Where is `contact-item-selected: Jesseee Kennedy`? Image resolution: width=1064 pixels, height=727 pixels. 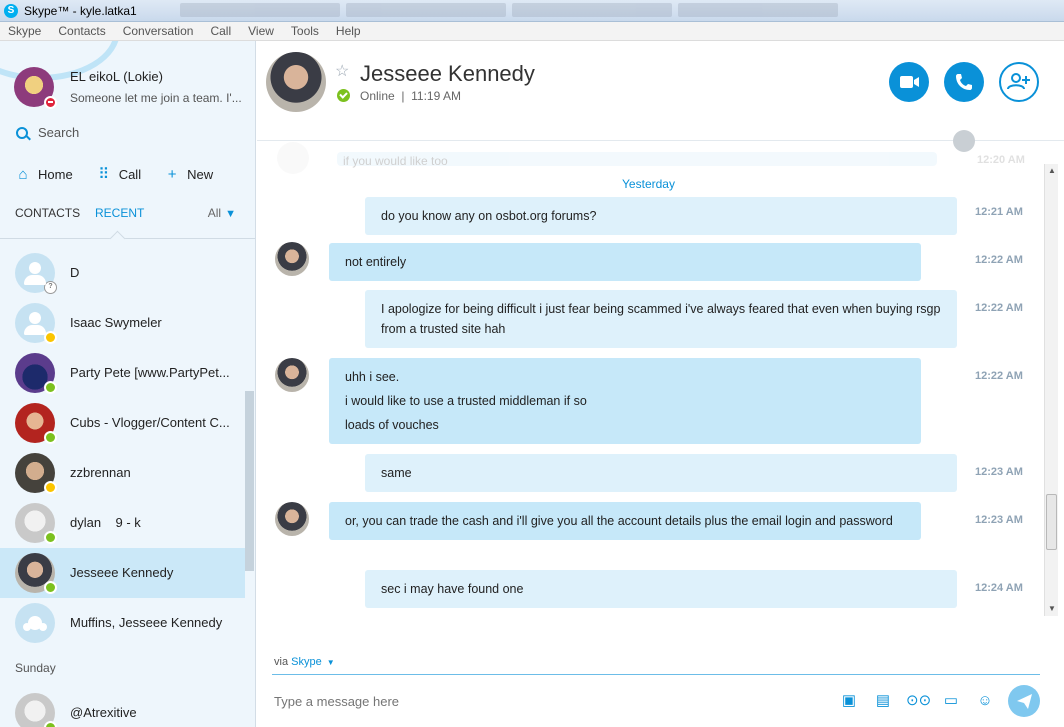
contact-item-selected: Jesseee Kennedy is located at coordinates (122, 573).